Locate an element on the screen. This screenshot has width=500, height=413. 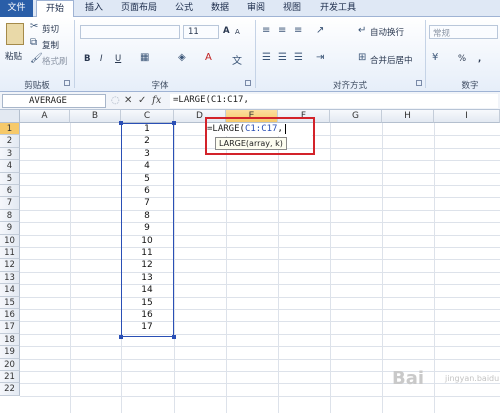
wrap-text-button: 自动换行 is located at coordinates (387, 32).